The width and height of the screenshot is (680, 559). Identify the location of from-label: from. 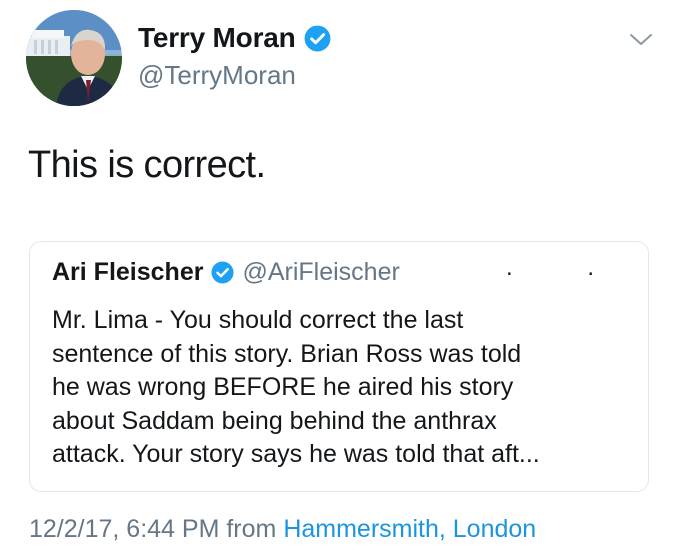
(251, 529).